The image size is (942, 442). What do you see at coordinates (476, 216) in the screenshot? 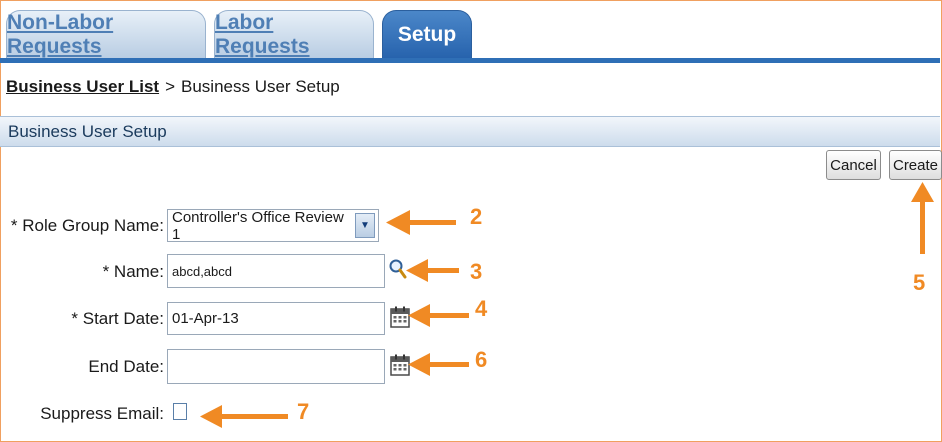
I see `annotation-number-2: 2` at bounding box center [476, 216].